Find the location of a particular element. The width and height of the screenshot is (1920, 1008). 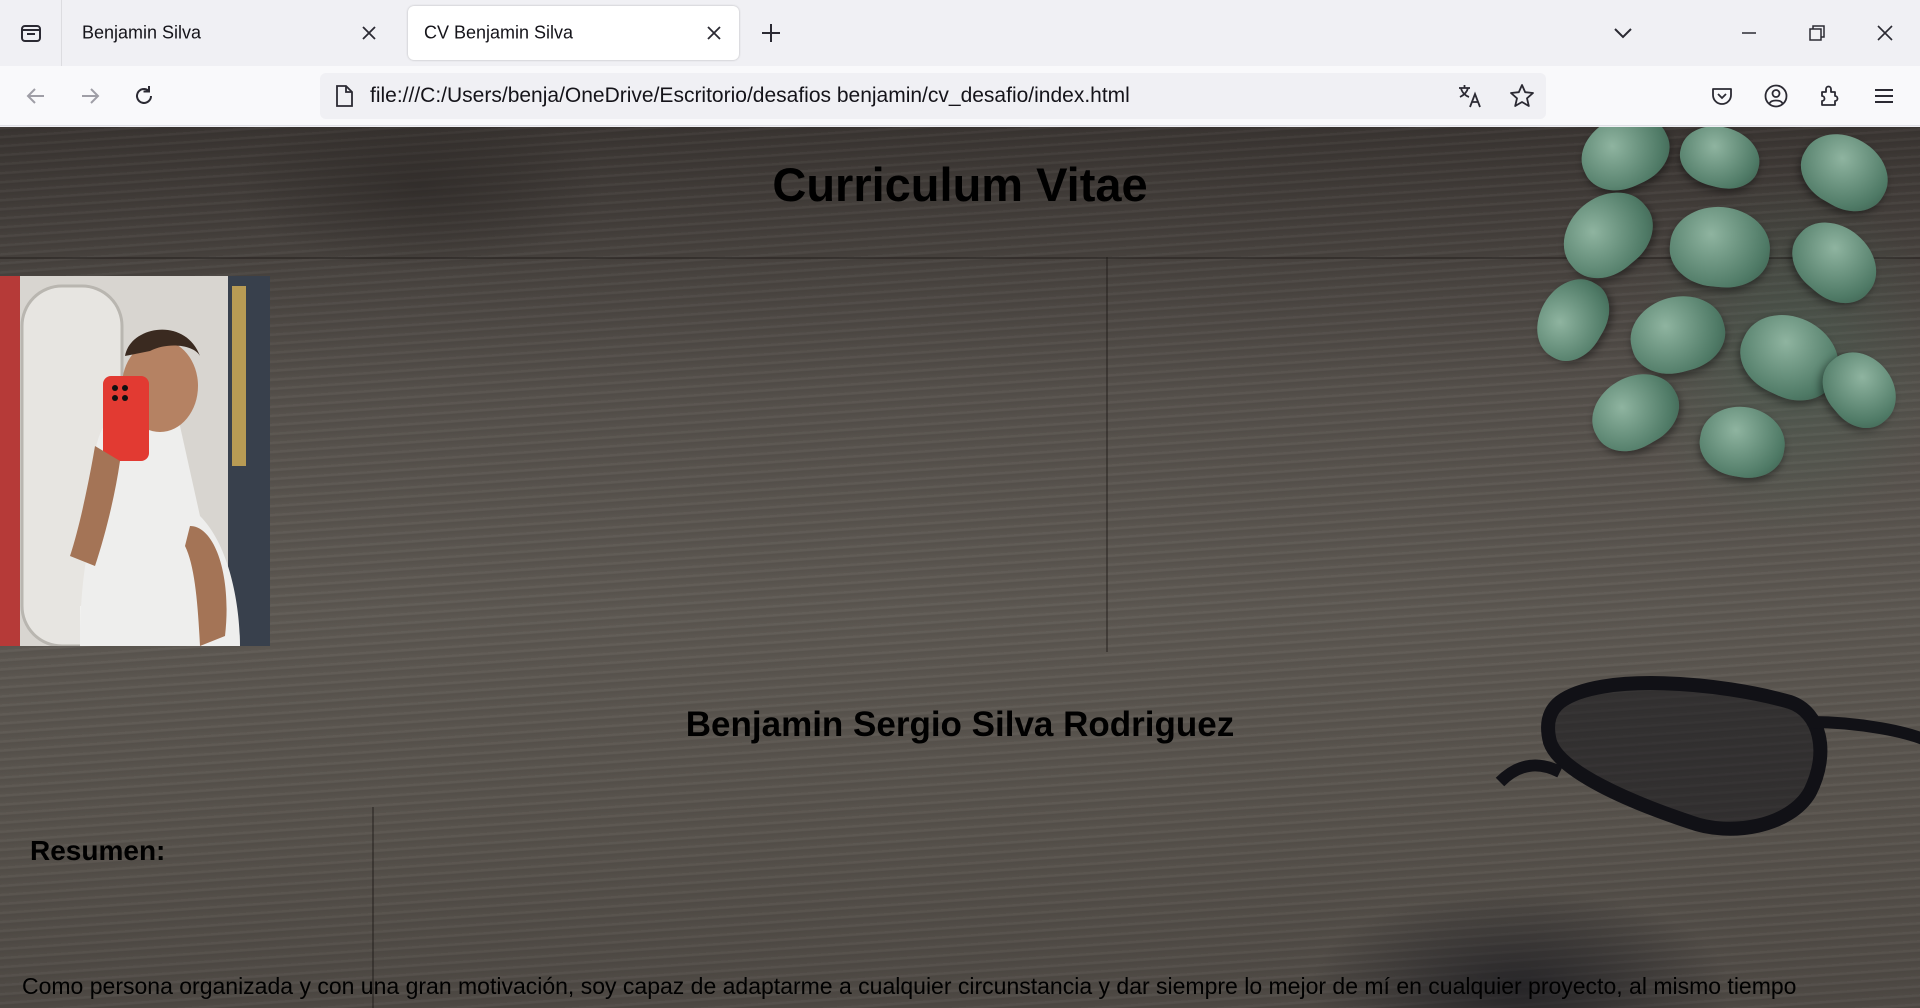

tab-benjamin-silva: Benjamin Silva is located at coordinates (230, 33).